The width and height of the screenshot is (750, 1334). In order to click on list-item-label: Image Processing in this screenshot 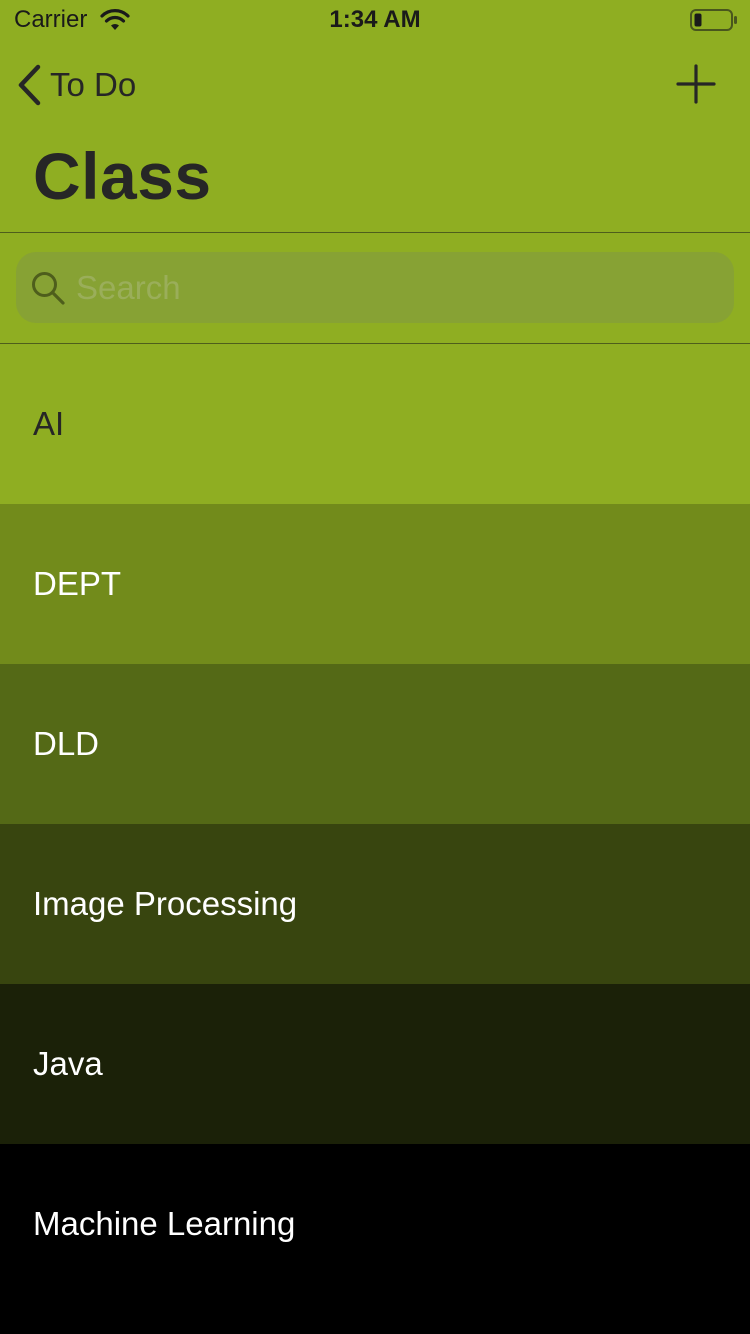, I will do `click(165, 903)`.